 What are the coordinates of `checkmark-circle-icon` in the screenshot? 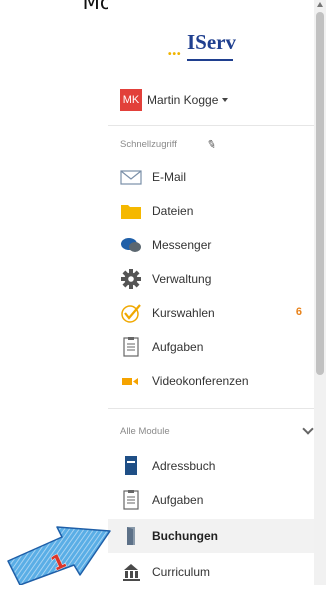 It's located at (131, 313).